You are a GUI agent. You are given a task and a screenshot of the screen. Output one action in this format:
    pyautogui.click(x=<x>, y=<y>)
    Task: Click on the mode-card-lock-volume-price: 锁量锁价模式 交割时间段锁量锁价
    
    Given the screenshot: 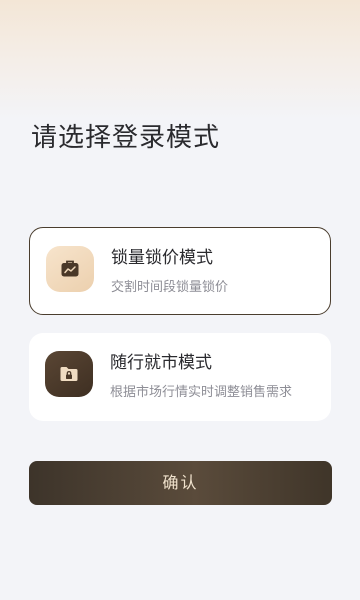 What is the action you would take?
    pyautogui.click(x=180, y=271)
    